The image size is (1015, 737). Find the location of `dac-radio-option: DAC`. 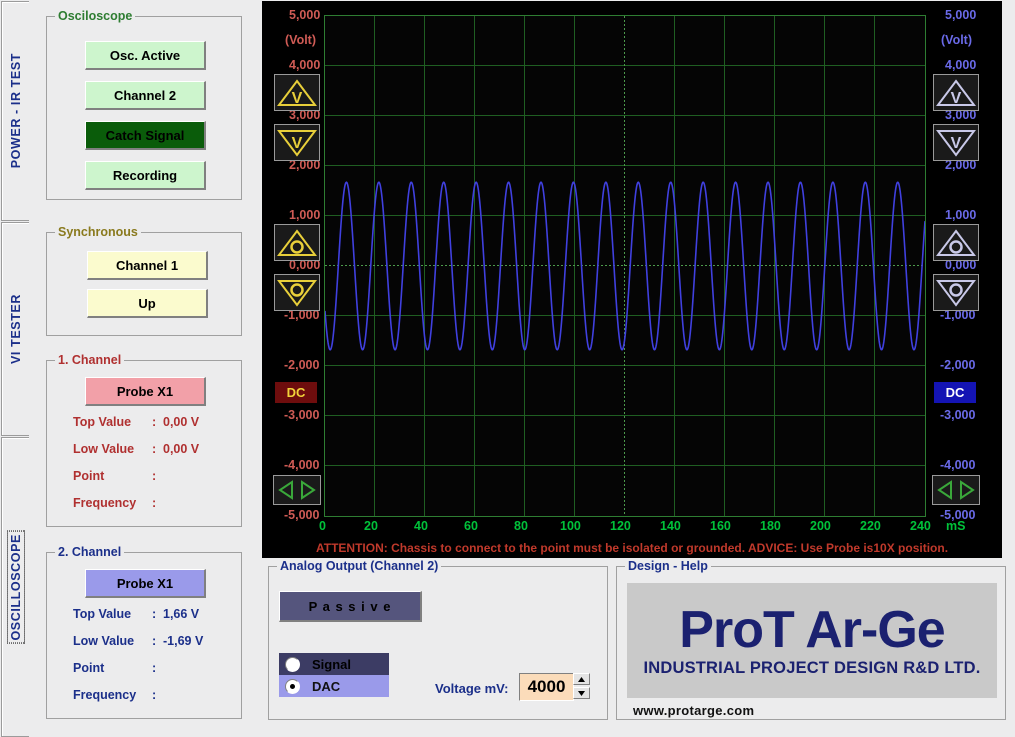

dac-radio-option: DAC is located at coordinates (334, 686).